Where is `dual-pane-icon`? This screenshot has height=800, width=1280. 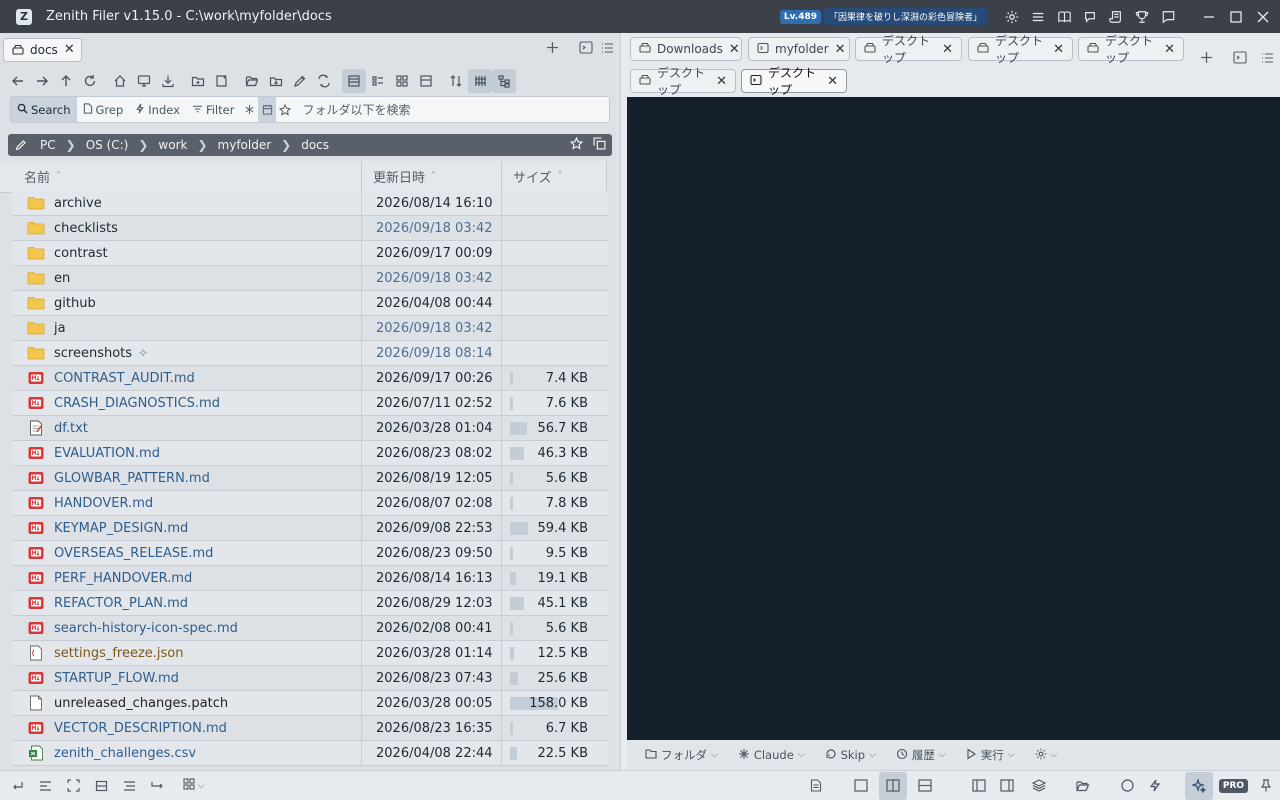 dual-pane-icon is located at coordinates (893, 785).